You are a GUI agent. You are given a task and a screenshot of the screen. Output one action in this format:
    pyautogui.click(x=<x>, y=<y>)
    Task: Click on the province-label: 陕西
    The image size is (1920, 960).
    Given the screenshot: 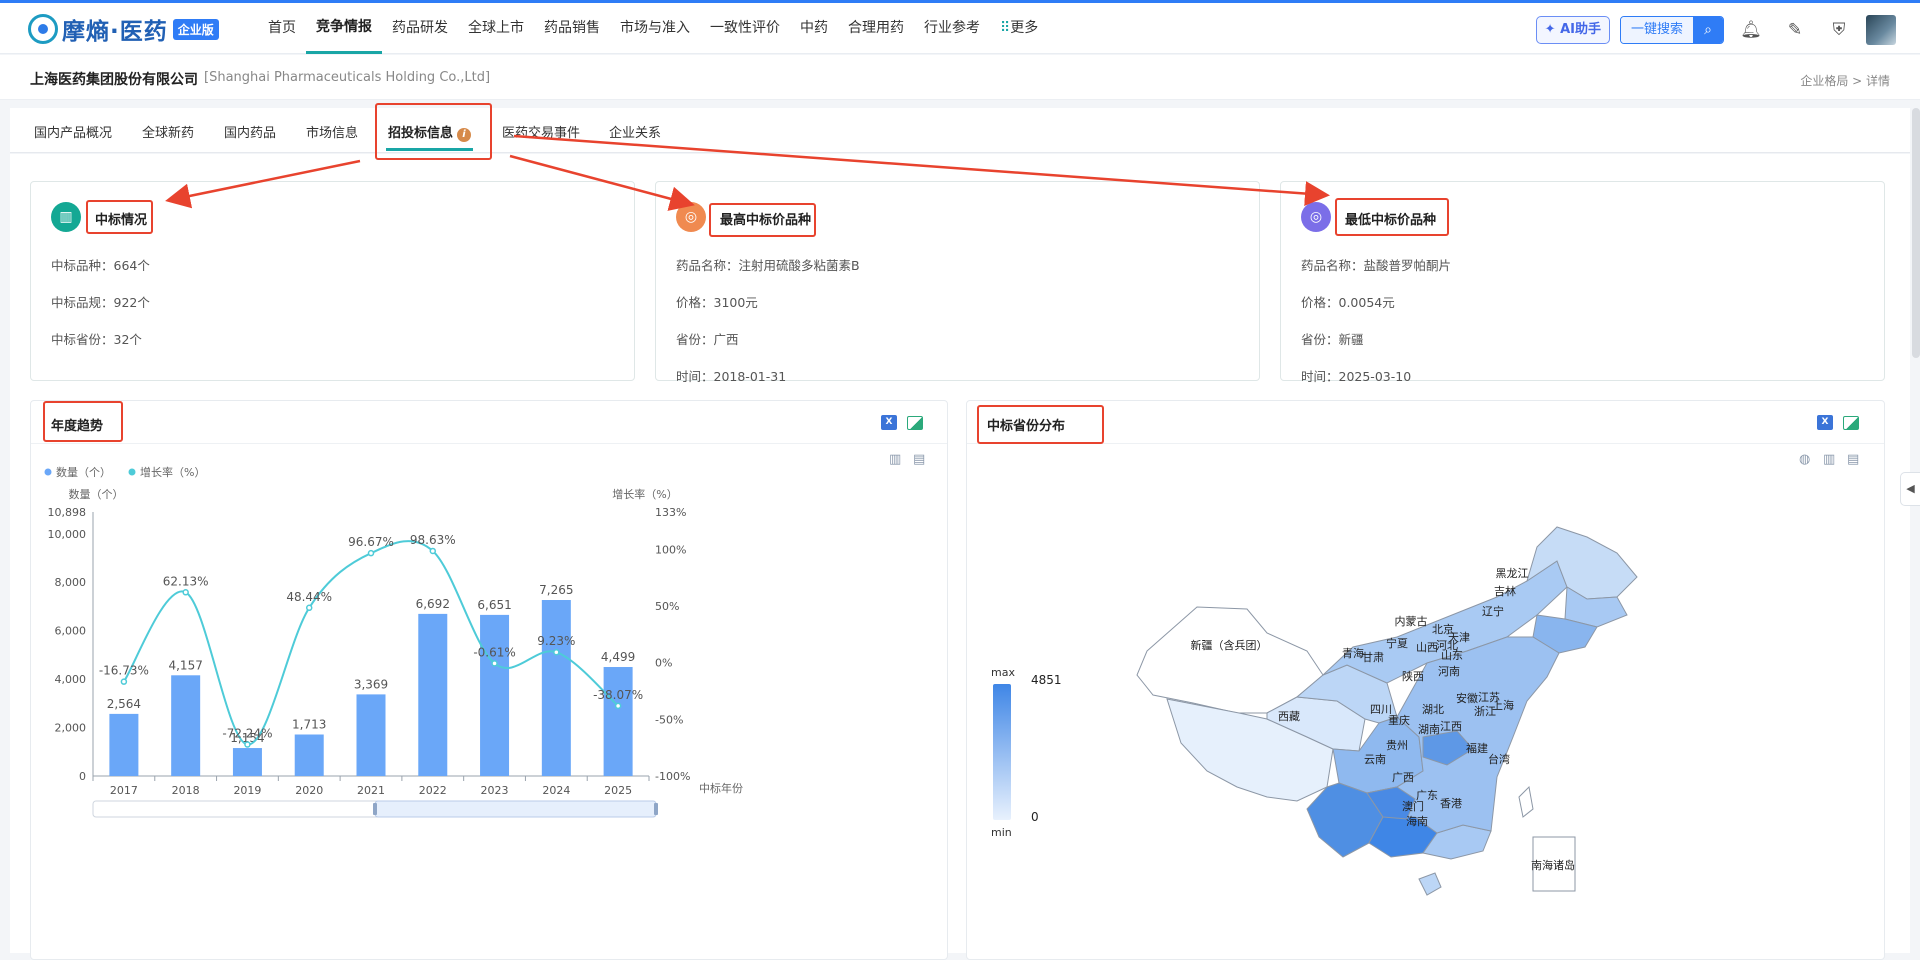 What is the action you would take?
    pyautogui.click(x=1413, y=676)
    